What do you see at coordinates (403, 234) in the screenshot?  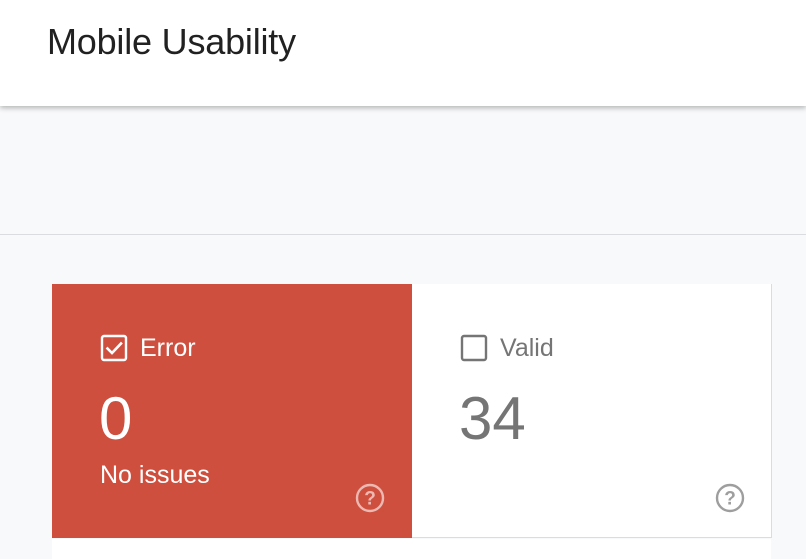 I see `divider` at bounding box center [403, 234].